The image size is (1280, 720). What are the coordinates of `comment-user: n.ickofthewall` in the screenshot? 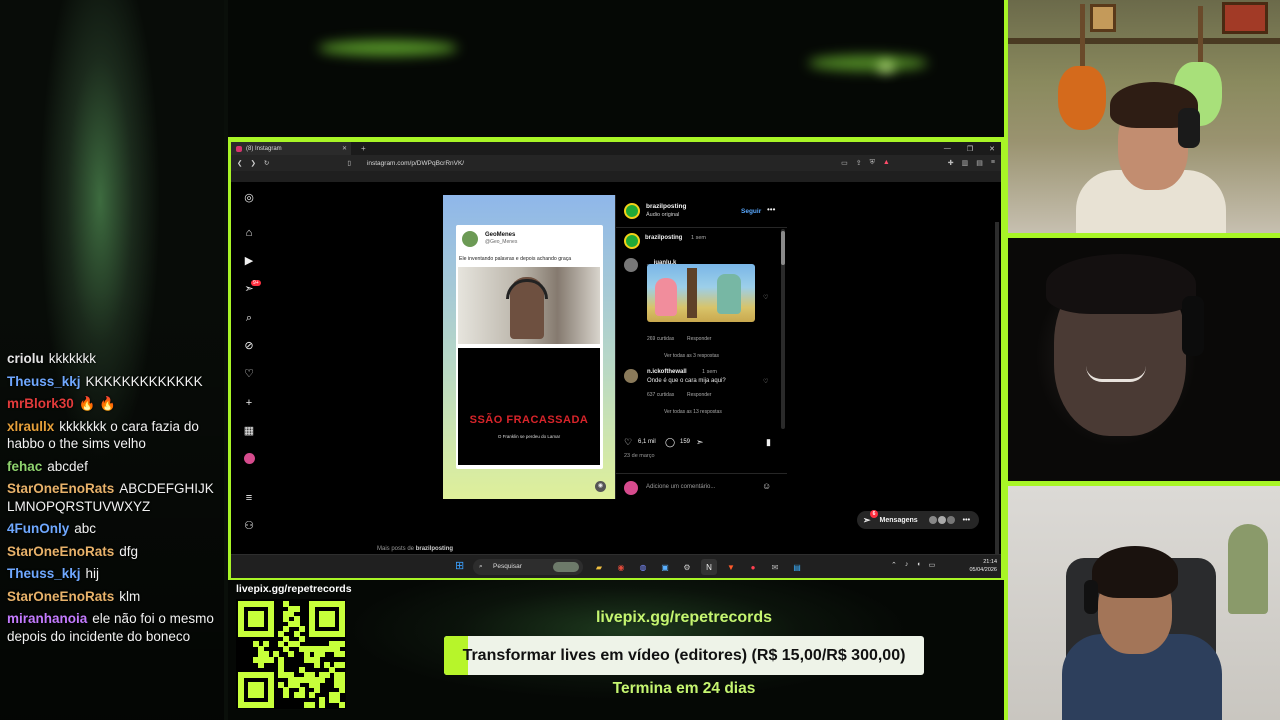 It's located at (667, 372).